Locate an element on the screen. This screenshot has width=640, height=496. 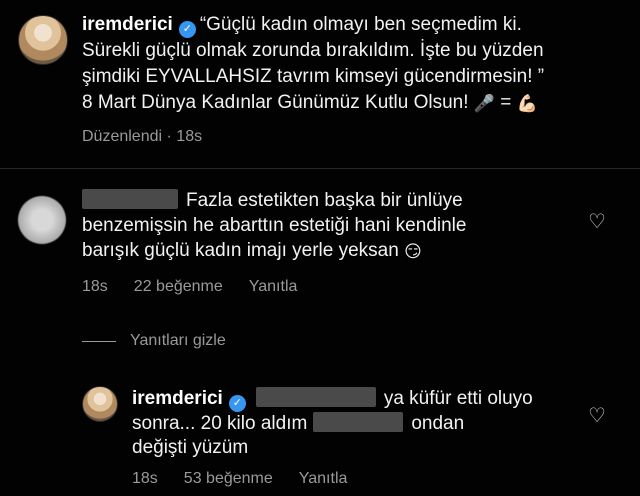
reply-meta: 18s 53 beğenme Yanıtla is located at coordinates (239, 479).